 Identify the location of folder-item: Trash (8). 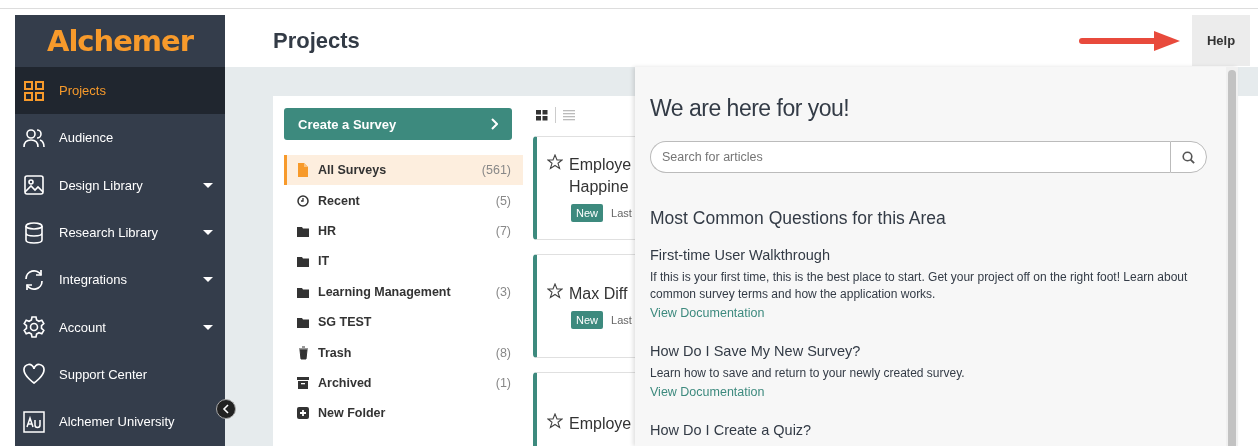
(403, 352).